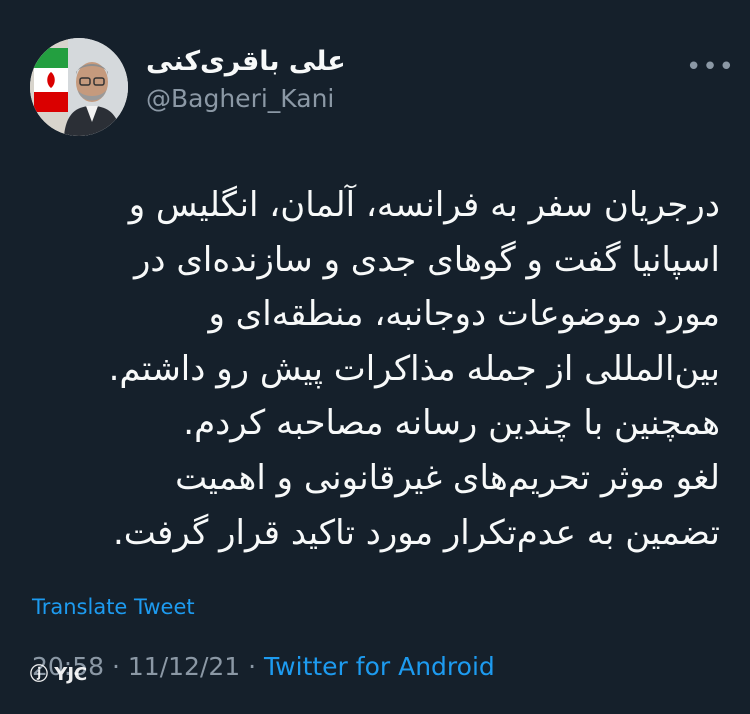  Describe the element at coordinates (414, 368) in the screenshot. I see `tweet-text-line: بین‌المللی از جمله مذاکرات پیش رو داشتم.` at that location.